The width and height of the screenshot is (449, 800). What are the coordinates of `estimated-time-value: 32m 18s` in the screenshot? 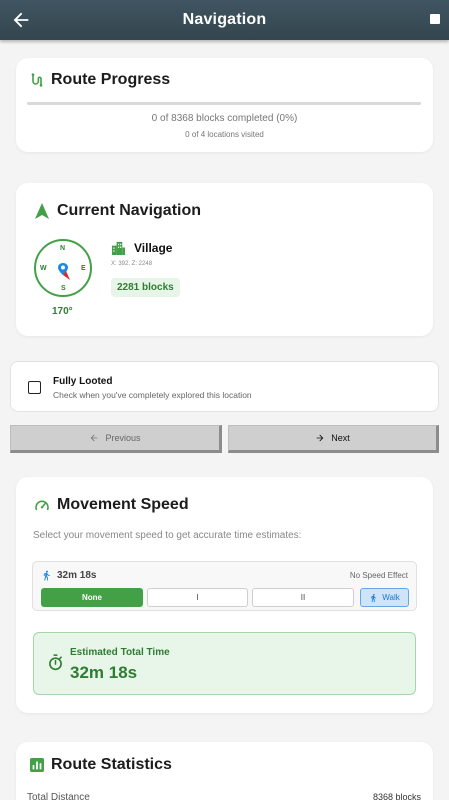 It's located at (104, 672).